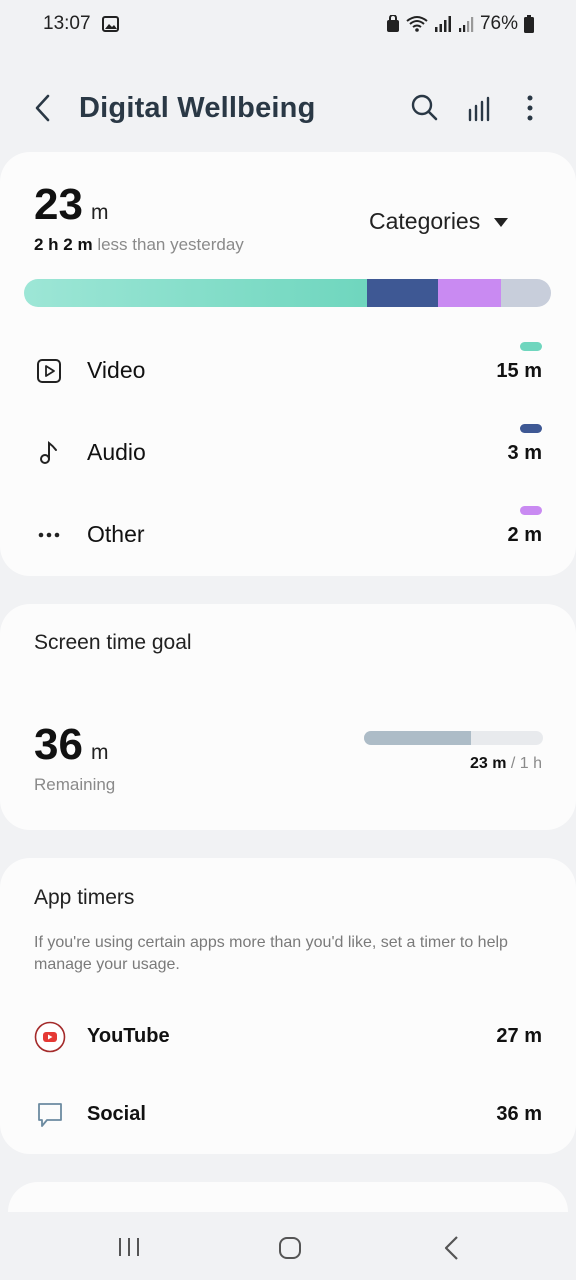 The image size is (576, 1280). Describe the element at coordinates (288, 452) in the screenshot. I see `category-row-audio: Audio 3 m` at that location.